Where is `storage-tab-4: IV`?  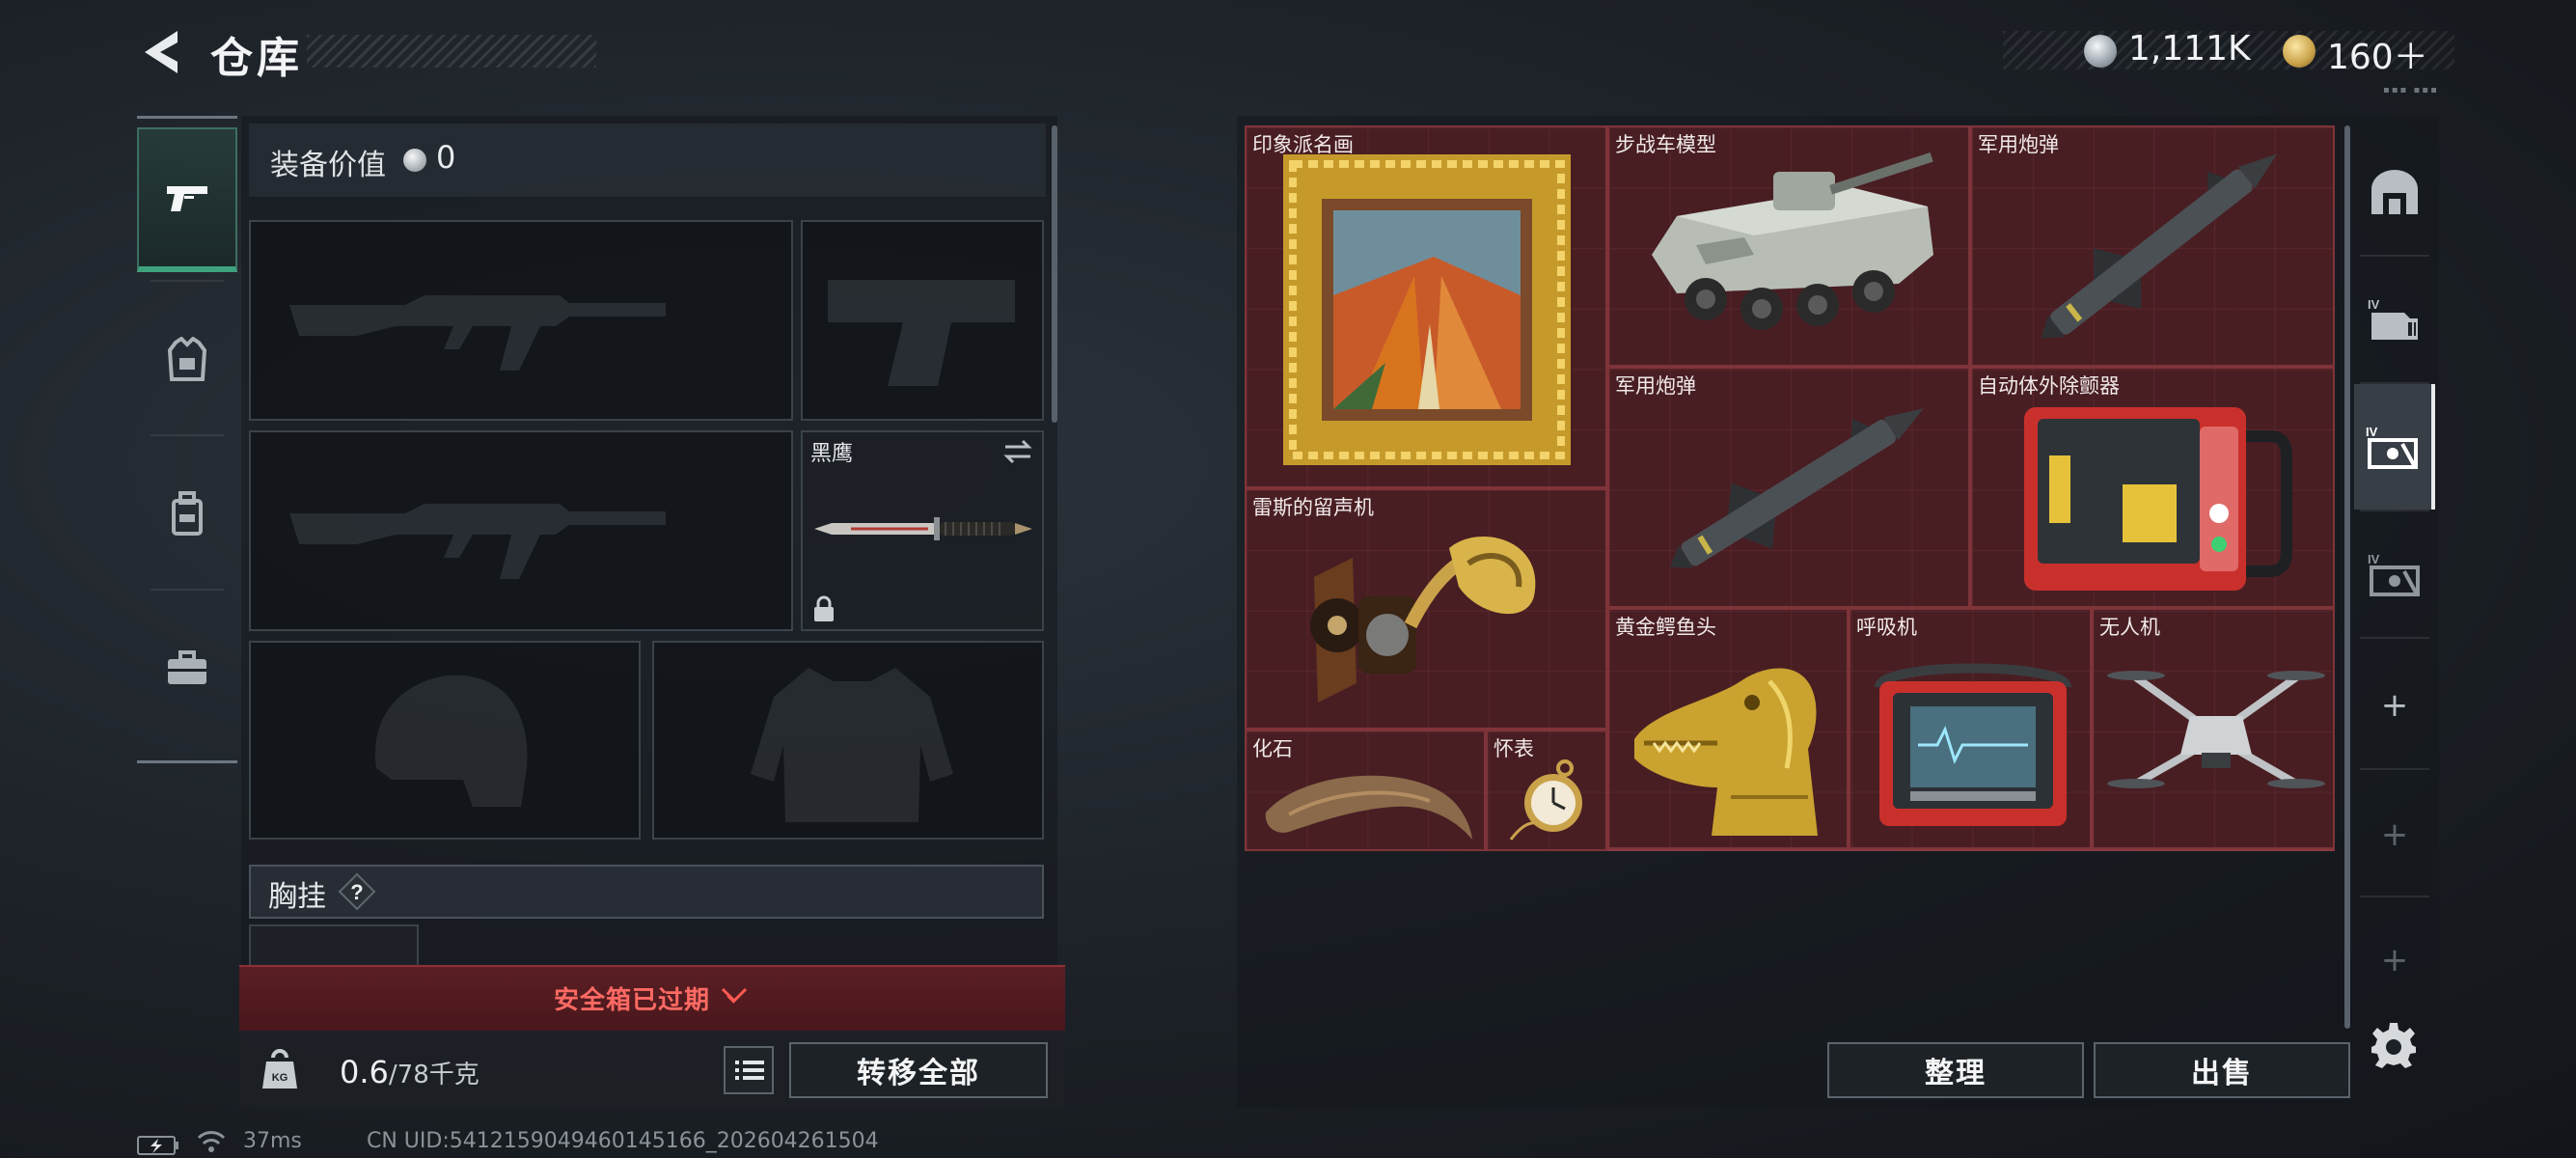 storage-tab-4: IV is located at coordinates (2395, 574).